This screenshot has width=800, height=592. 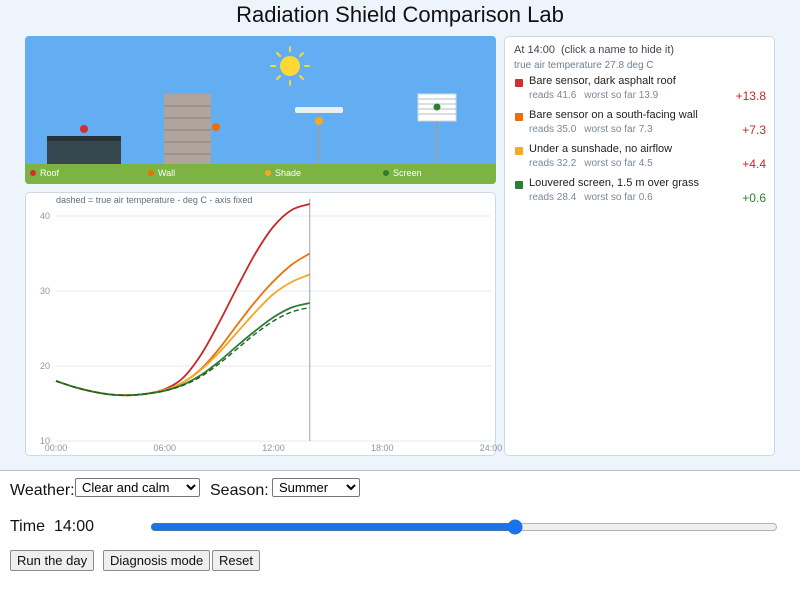 What do you see at coordinates (27, 526) in the screenshot?
I see `time-label: Time` at bounding box center [27, 526].